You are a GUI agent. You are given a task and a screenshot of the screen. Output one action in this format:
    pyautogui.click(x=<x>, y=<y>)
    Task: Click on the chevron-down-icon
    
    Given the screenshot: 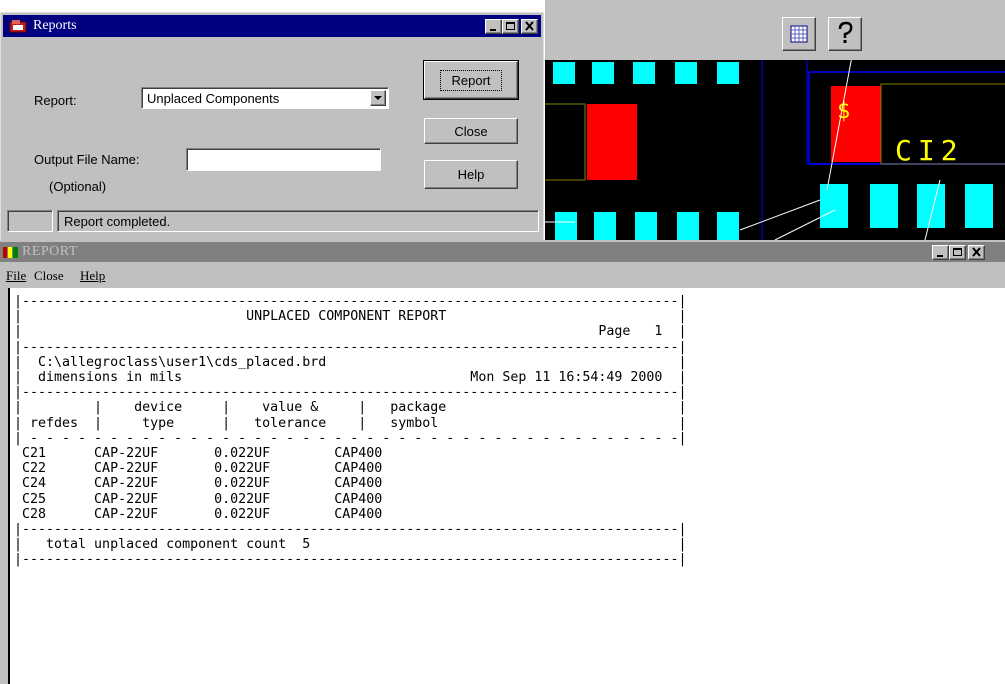 What is the action you would take?
    pyautogui.click(x=378, y=98)
    